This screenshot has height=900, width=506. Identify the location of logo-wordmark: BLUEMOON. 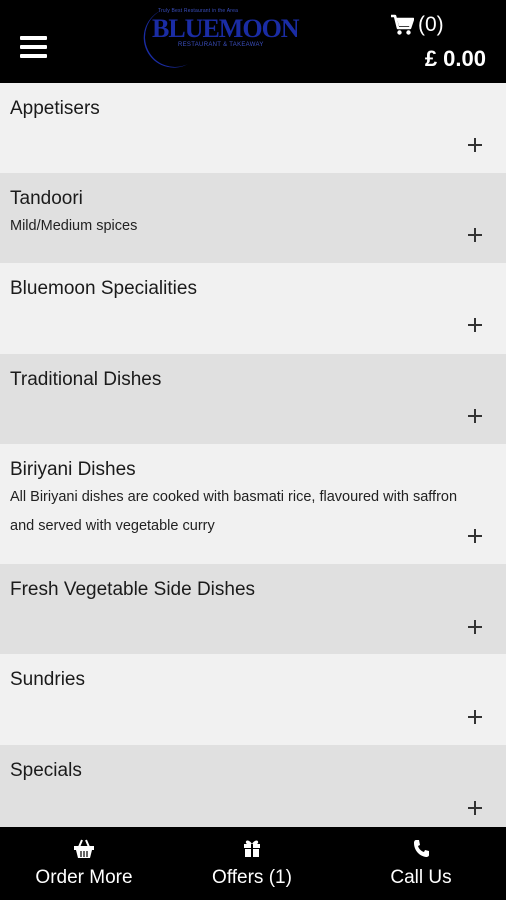
(226, 28).